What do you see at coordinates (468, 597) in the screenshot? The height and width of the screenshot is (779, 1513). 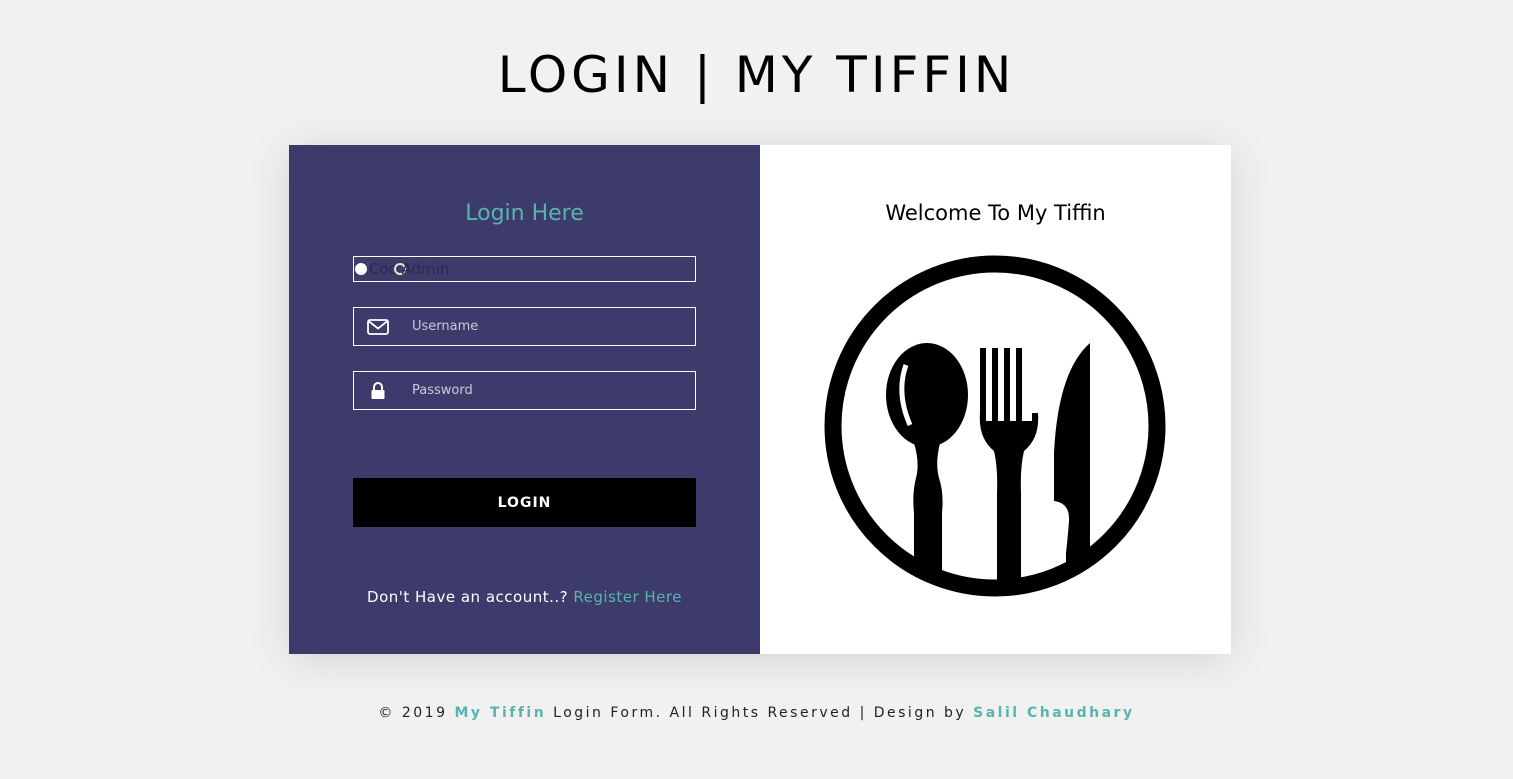 I see `register-prompt: Don't Have an account..?` at bounding box center [468, 597].